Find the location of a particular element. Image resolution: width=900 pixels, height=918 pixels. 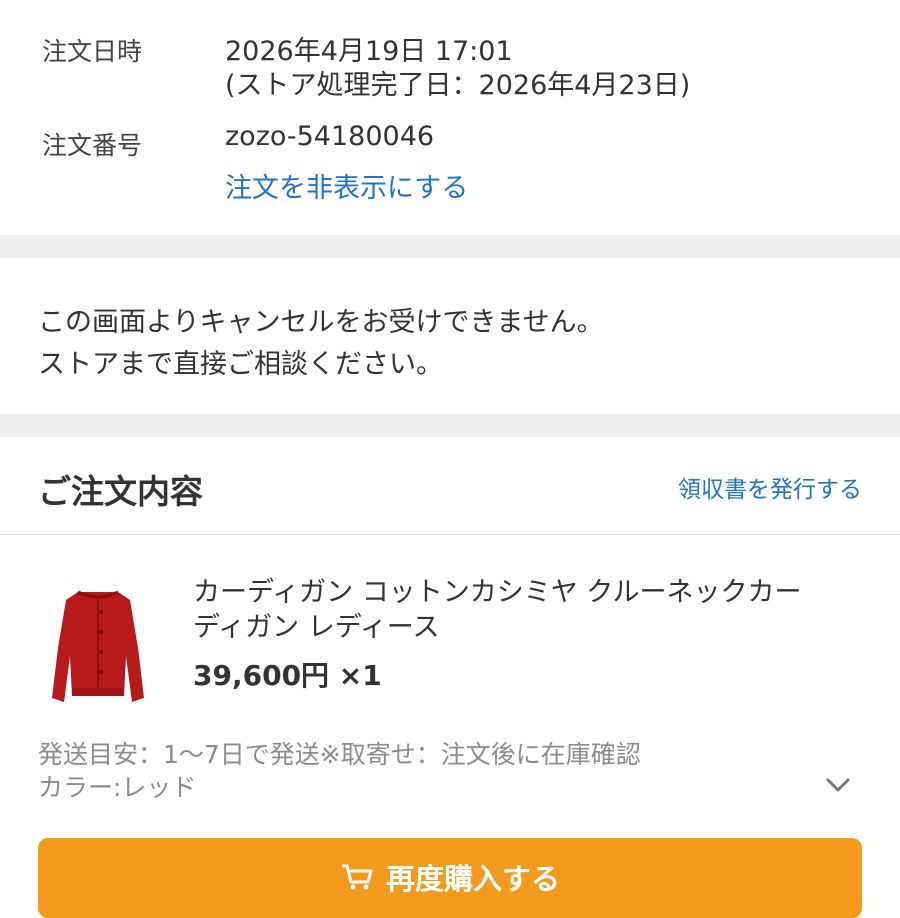

order-number-label: 注文番号 is located at coordinates (92, 145).